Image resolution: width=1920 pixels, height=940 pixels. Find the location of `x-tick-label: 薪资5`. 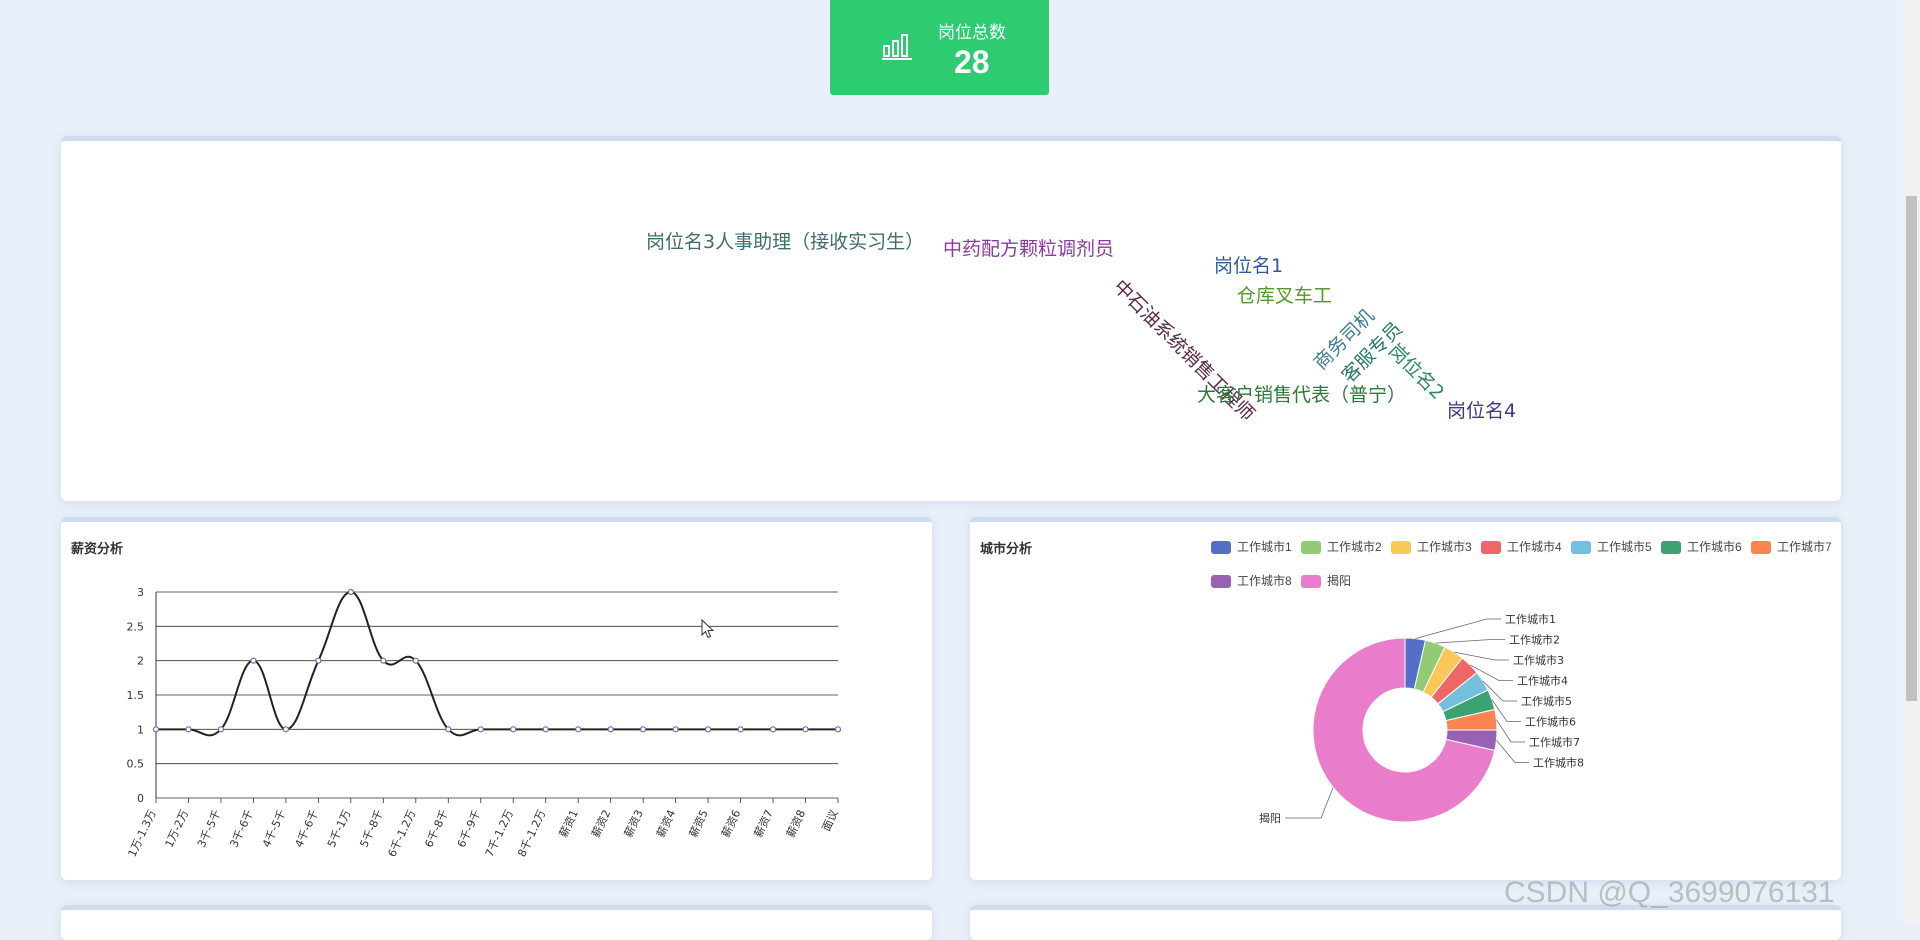

x-tick-label: 薪资5 is located at coordinates (699, 824).